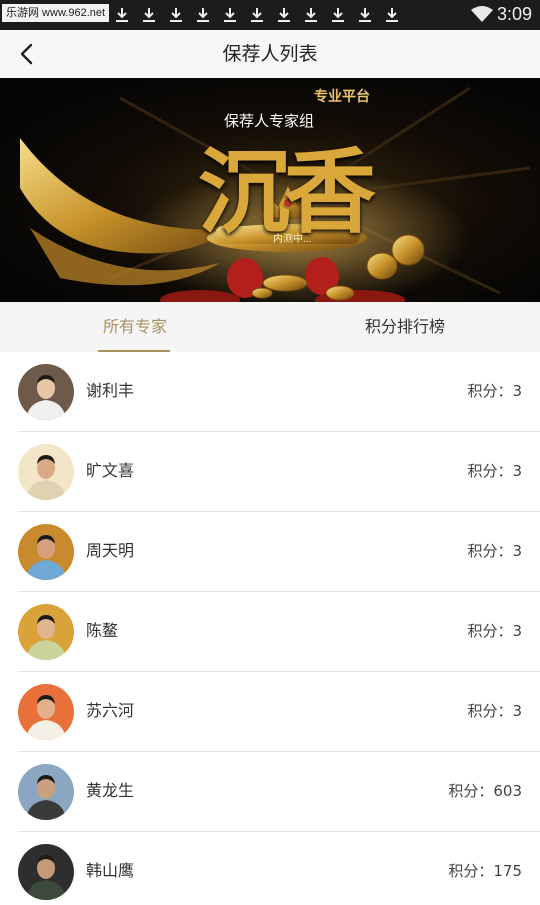 The image size is (540, 905). I want to click on expert-score: 积分：175, so click(485, 871).